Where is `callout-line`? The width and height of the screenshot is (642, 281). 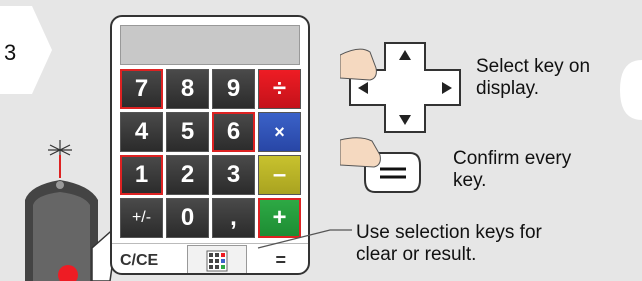 callout-line is located at coordinates (304, 239).